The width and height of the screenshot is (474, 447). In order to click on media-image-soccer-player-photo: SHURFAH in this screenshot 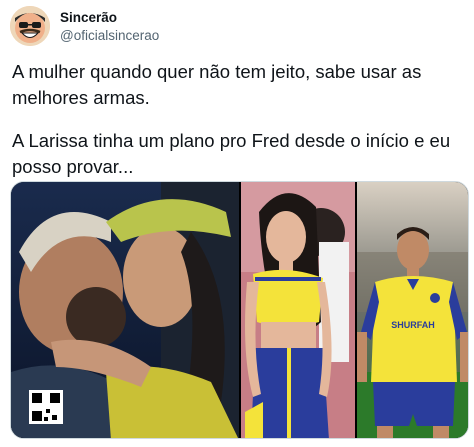, I will do `click(412, 310)`.